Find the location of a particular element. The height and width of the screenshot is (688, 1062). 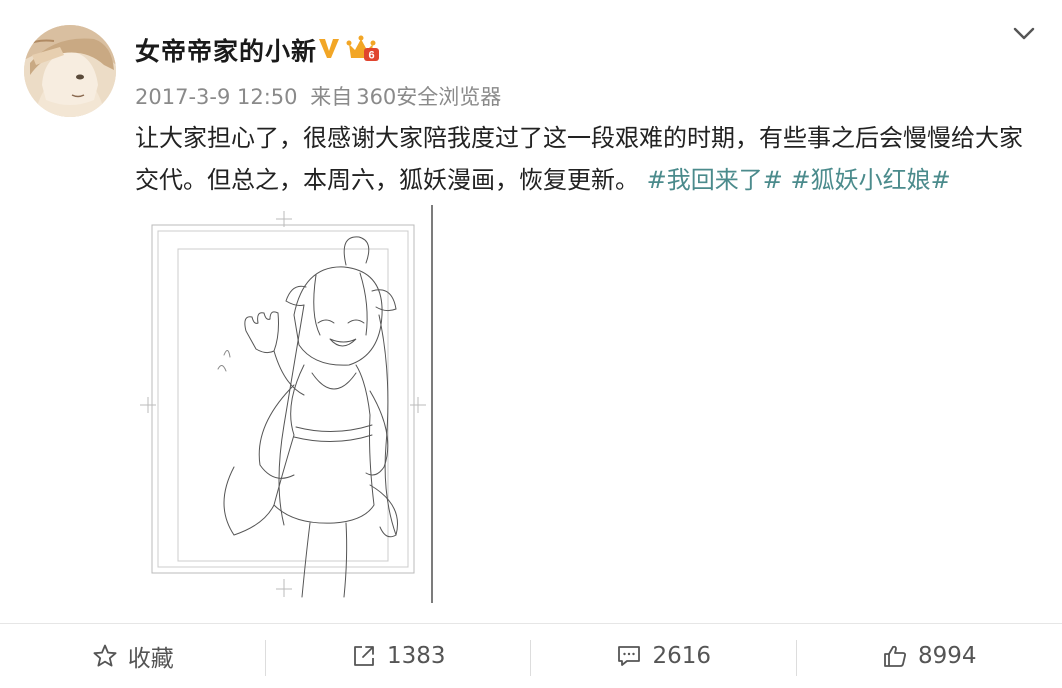

star-icon is located at coordinates (105, 655).